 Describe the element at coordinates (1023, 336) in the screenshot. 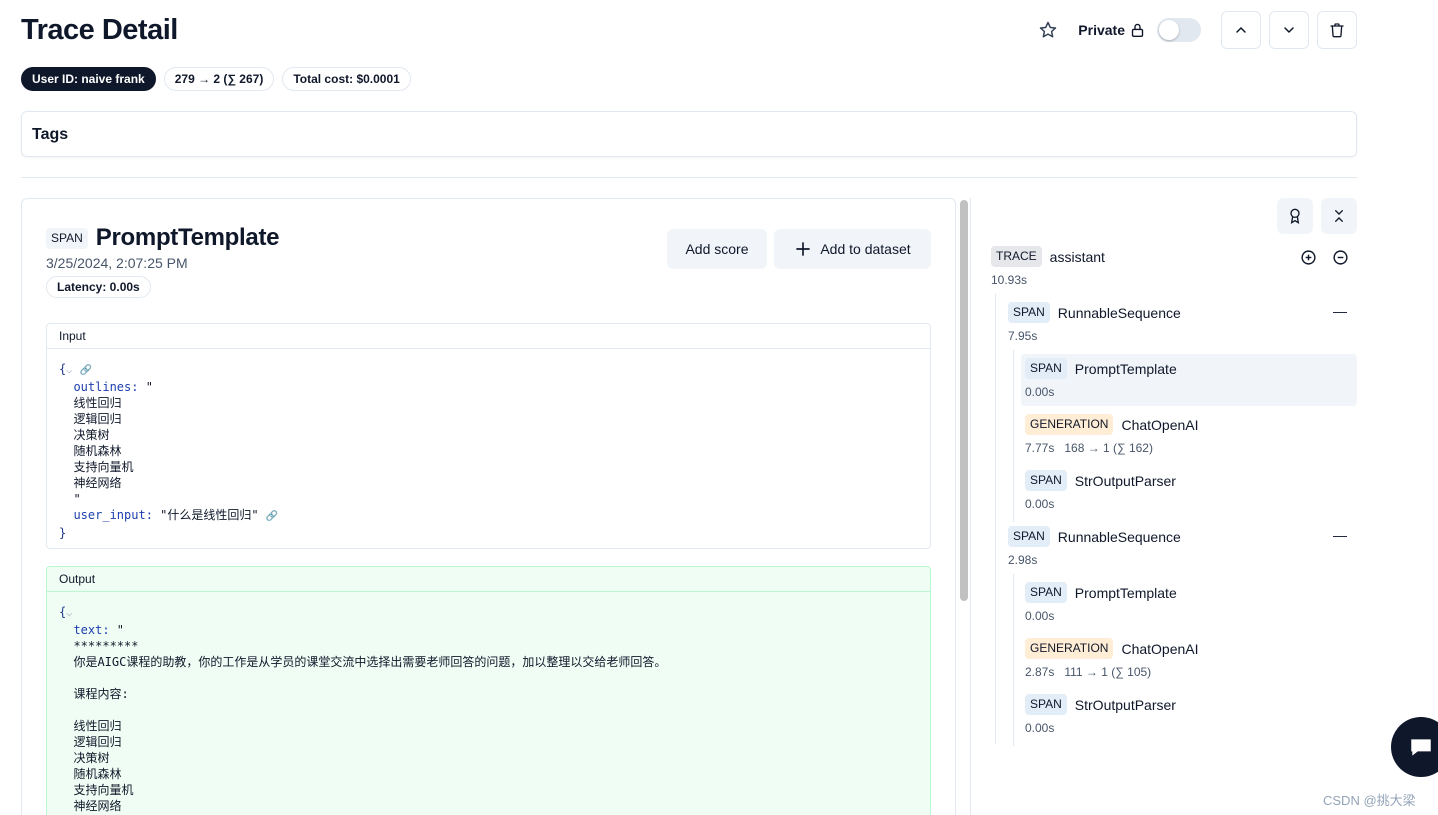

I see `node-duration: 7.95s` at that location.